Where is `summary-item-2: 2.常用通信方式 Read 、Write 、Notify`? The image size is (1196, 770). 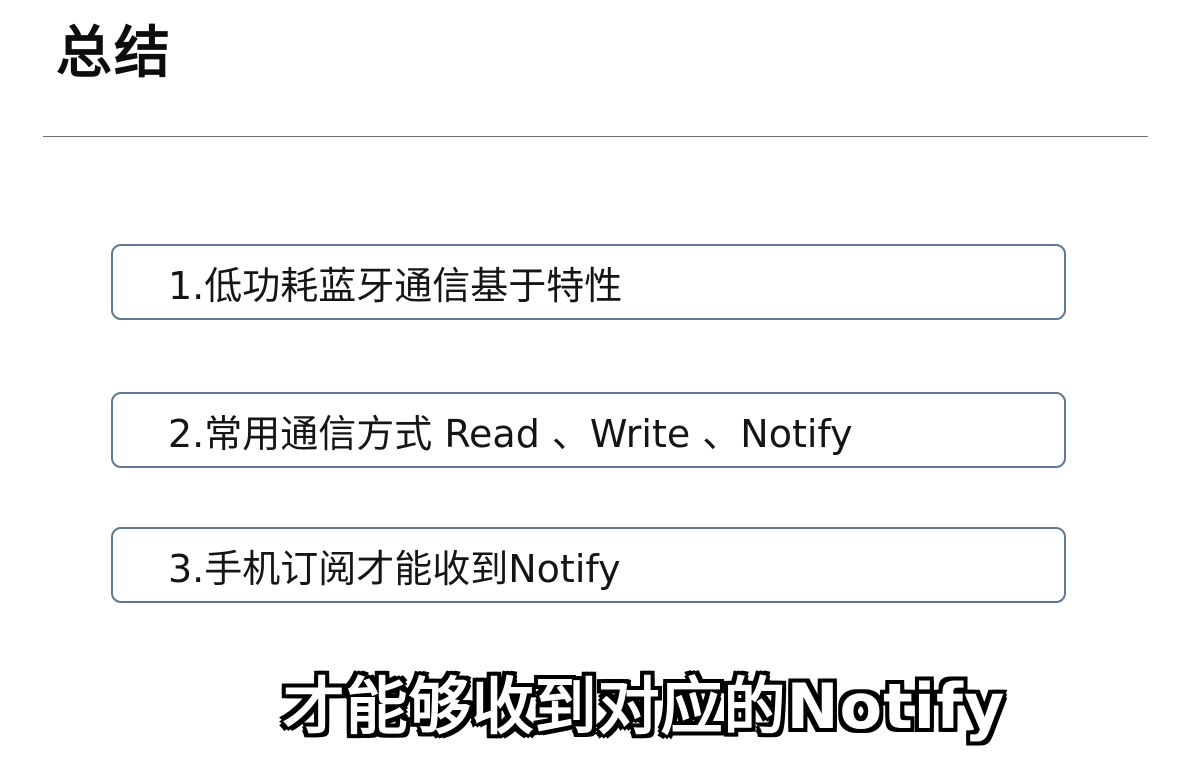 summary-item-2: 2.常用通信方式 Read 、Write 、Notify is located at coordinates (588, 430).